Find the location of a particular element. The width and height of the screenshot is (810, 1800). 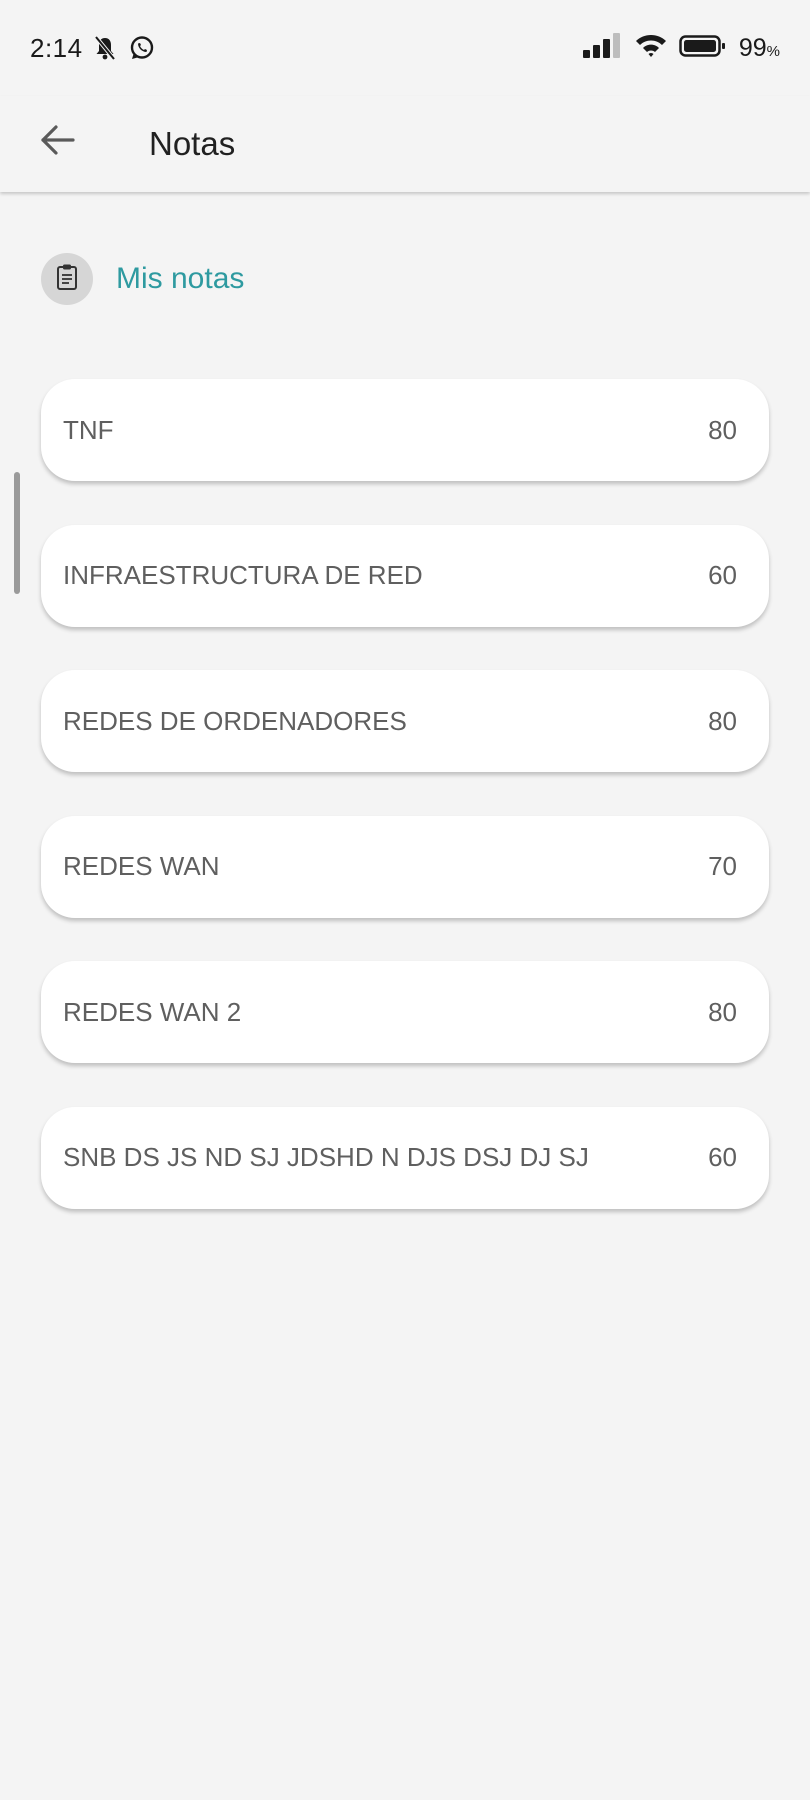

note-card: REDES DE ORDENADORES 80 is located at coordinates (405, 721).